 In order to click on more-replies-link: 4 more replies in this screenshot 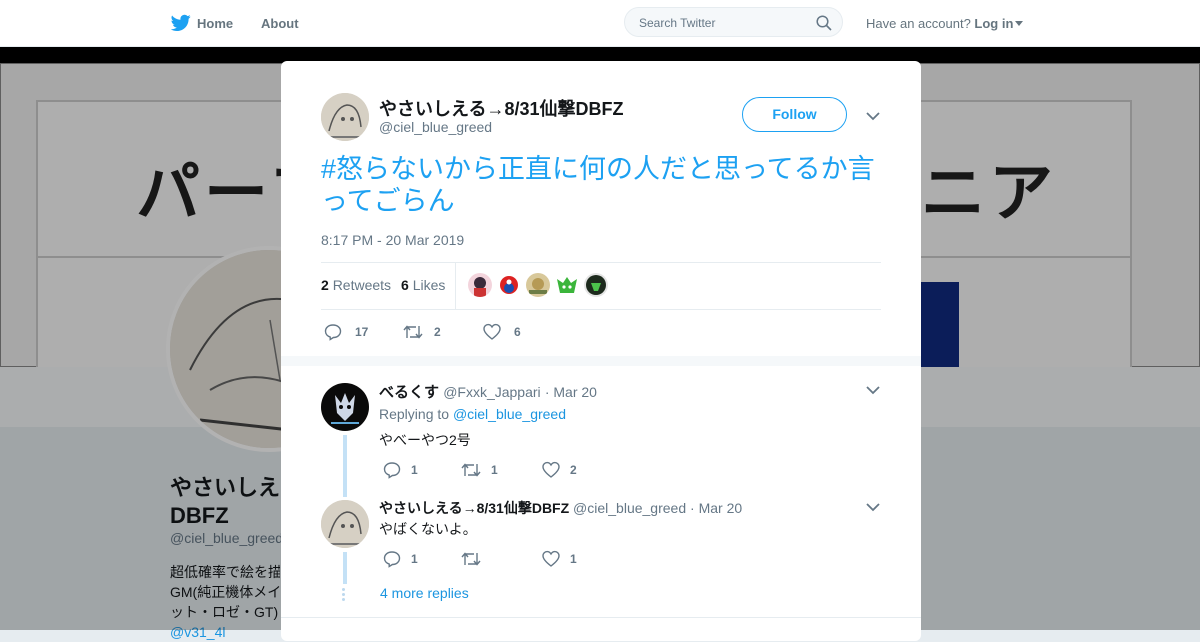, I will do `click(424, 593)`.